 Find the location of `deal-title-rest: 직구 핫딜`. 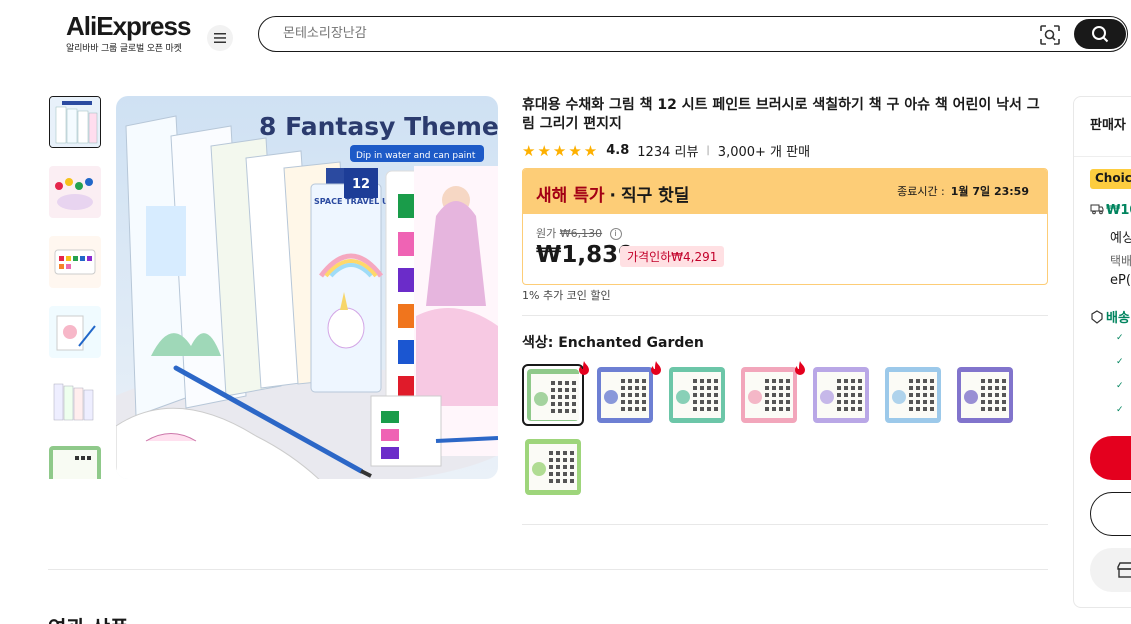

deal-title-rest: 직구 핫딜 is located at coordinates (655, 196).